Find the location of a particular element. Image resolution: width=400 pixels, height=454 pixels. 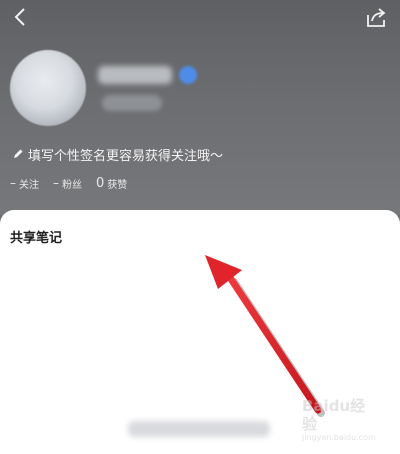

stat-followers-label: 粉丝 is located at coordinates (72, 185).